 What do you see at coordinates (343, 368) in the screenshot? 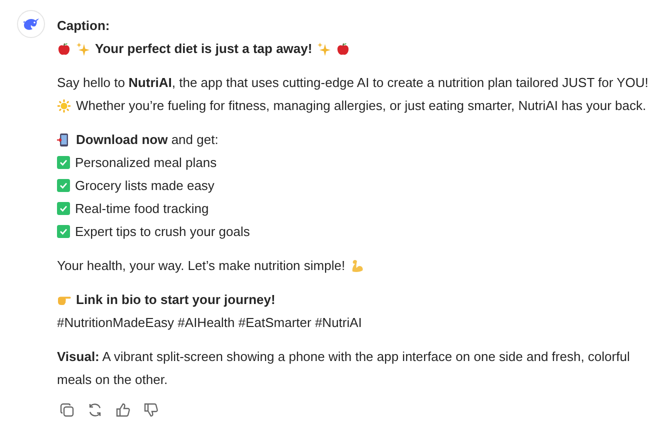
I see `visual-description: Visual: A vibrant split-screen showing a phone with the app interface on one side and fresh, colorful meals on the other.` at bounding box center [343, 368].